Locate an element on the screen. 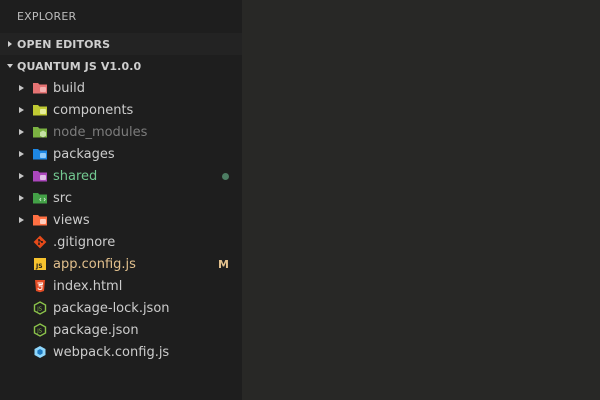 The image size is (600, 400). folder-build-icon is located at coordinates (40, 88).